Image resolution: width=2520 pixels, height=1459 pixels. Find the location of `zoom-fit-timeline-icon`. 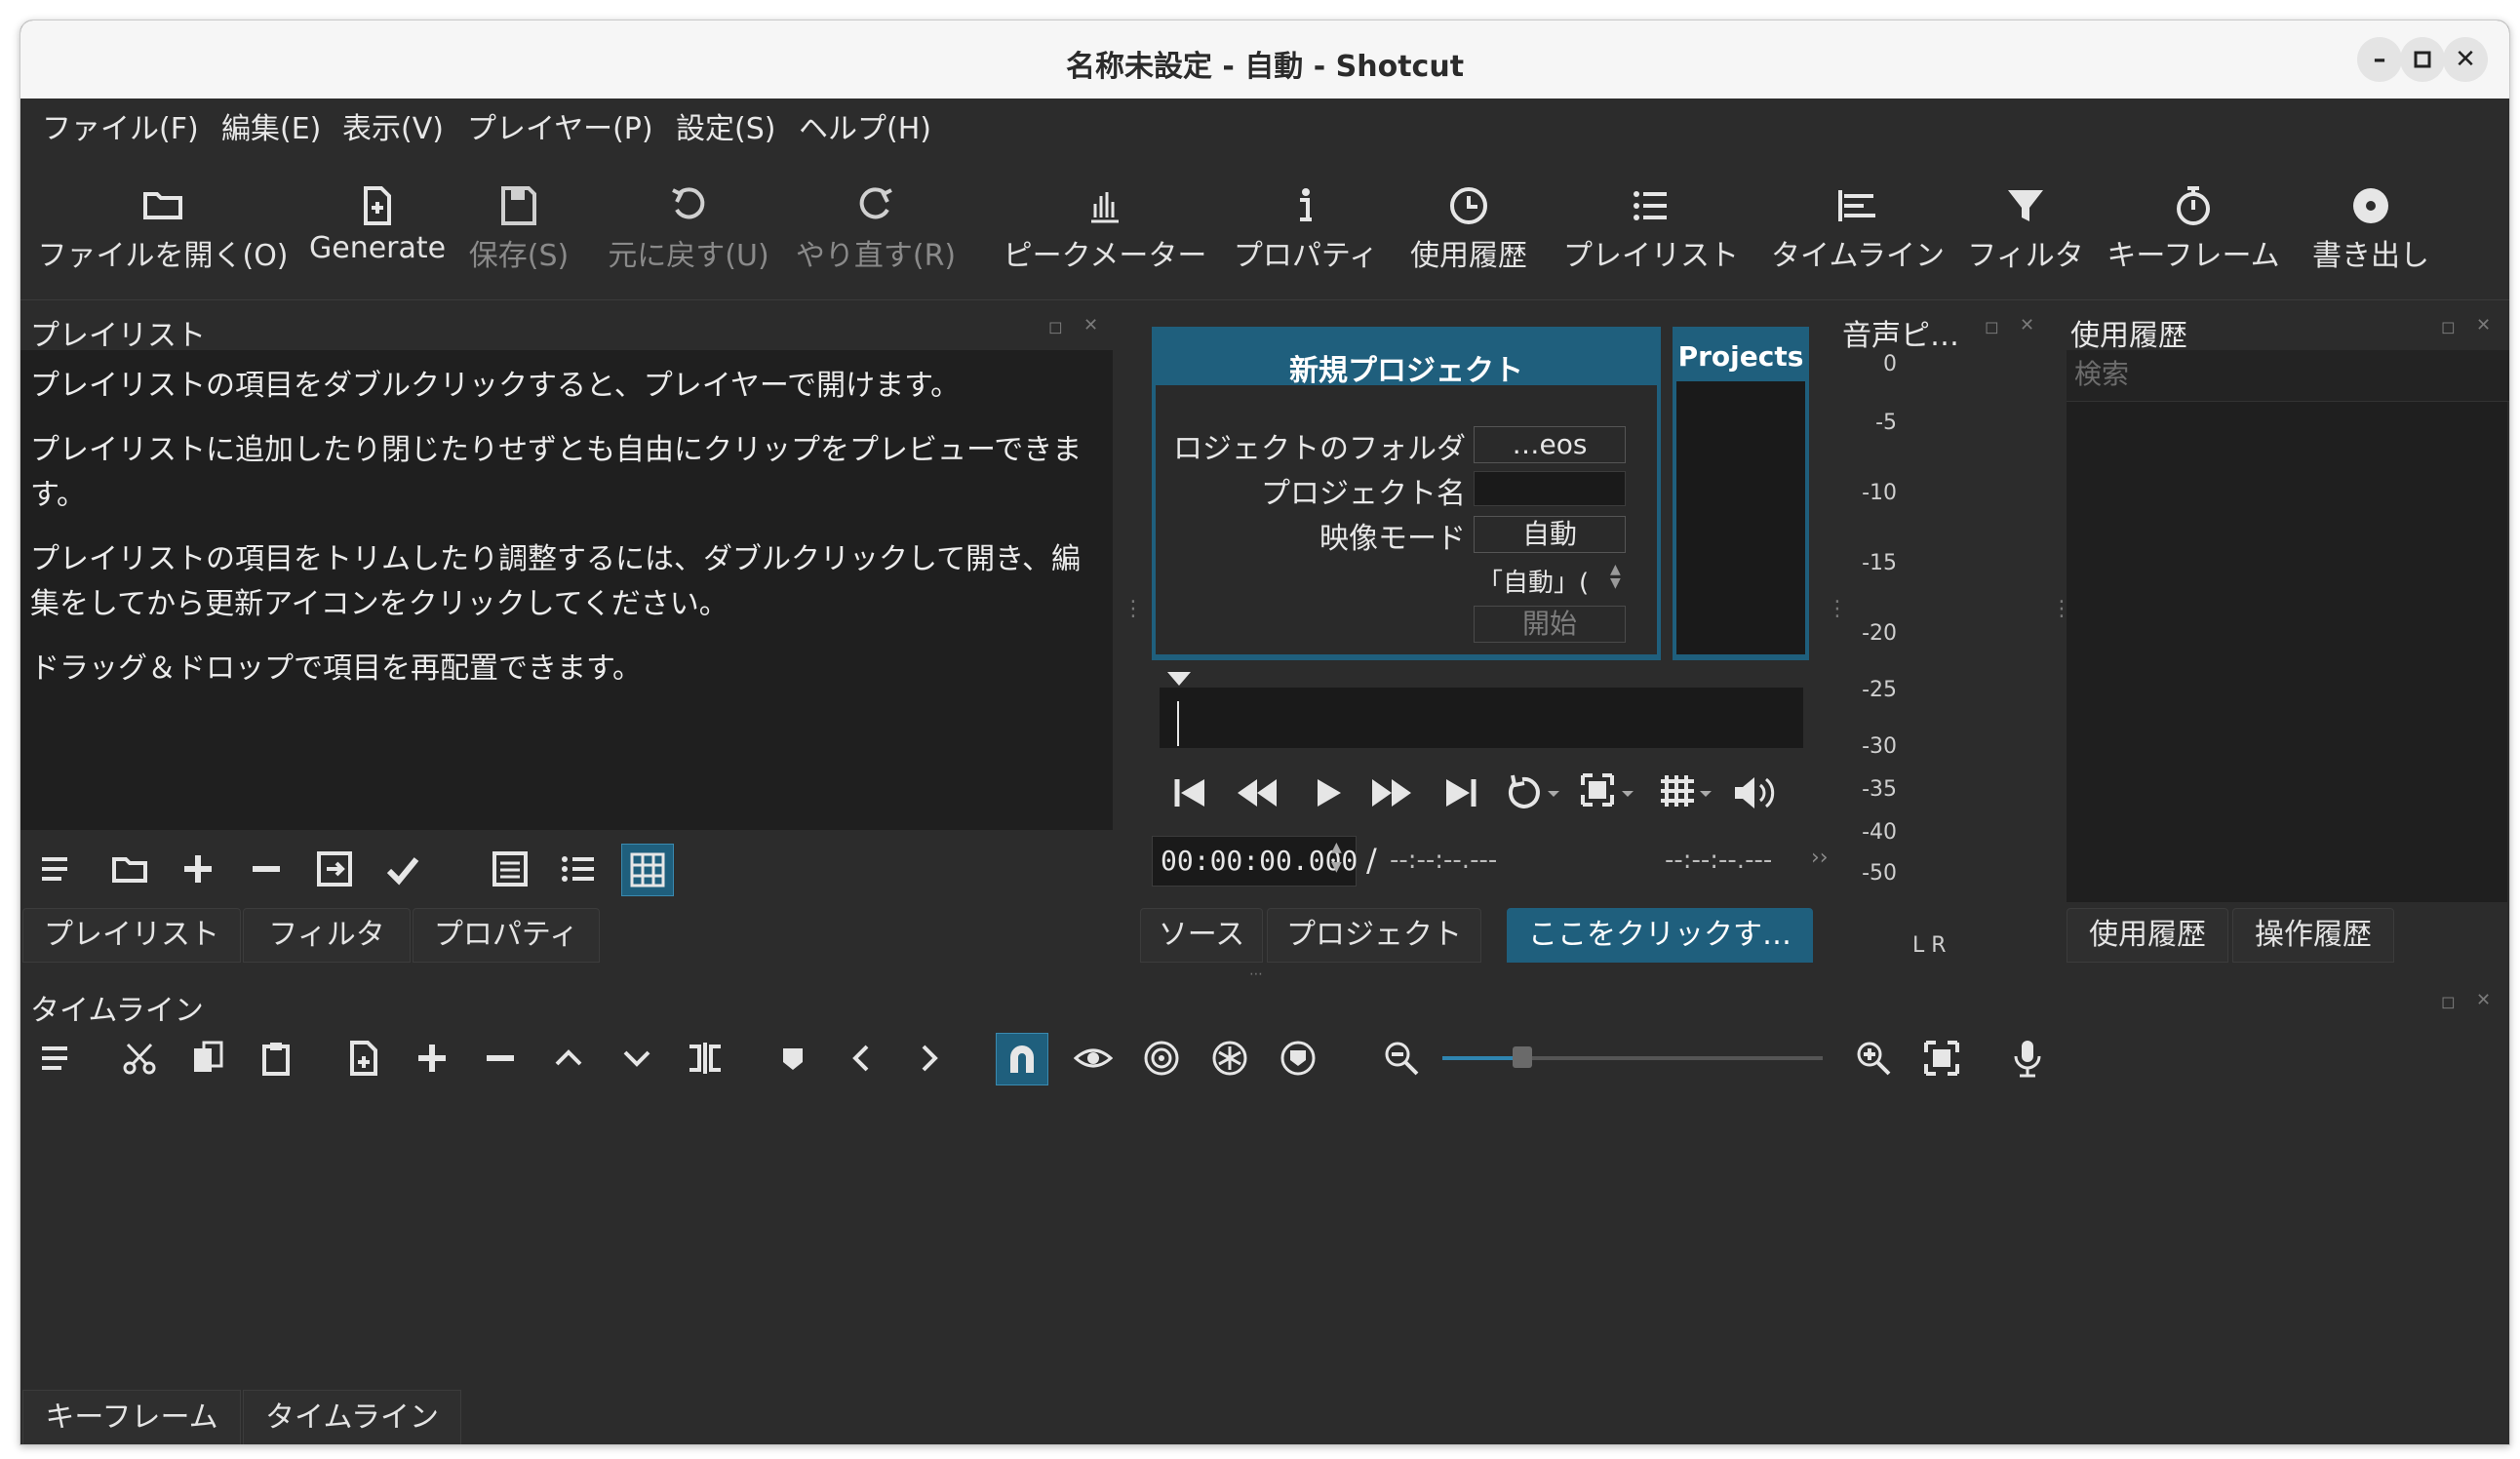

zoom-fit-timeline-icon is located at coordinates (1941, 1058).